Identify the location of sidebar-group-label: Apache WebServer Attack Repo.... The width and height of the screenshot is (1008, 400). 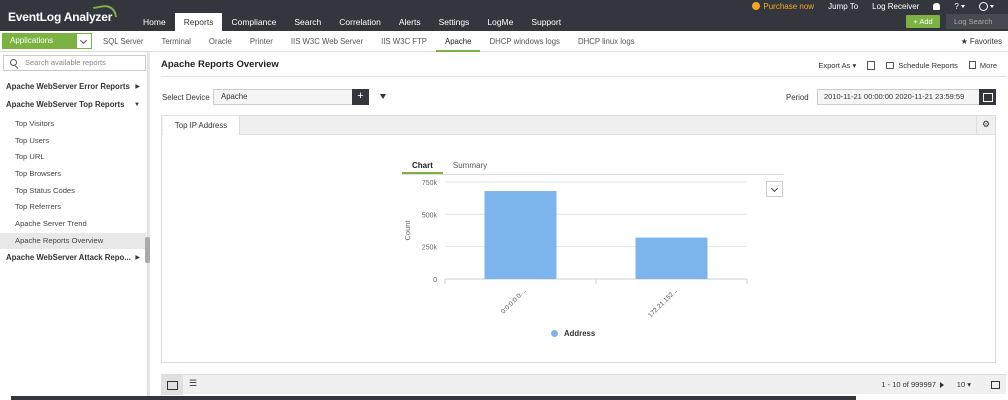
(68, 257).